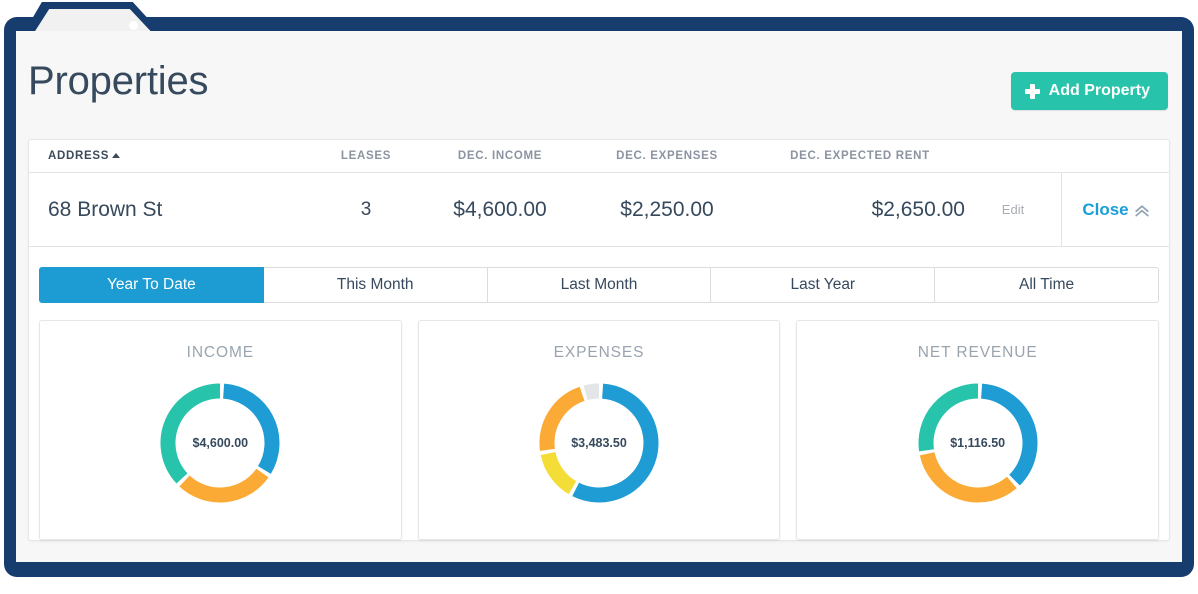 This screenshot has height=594, width=1198. Describe the element at coordinates (366, 209) in the screenshot. I see `cell-leases: 3` at that location.